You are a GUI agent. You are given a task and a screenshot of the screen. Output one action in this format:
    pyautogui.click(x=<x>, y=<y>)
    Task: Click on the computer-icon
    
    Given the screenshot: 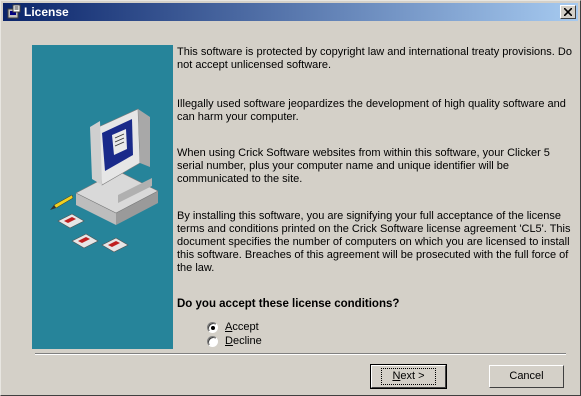 What is the action you would take?
    pyautogui.click(x=117, y=166)
    